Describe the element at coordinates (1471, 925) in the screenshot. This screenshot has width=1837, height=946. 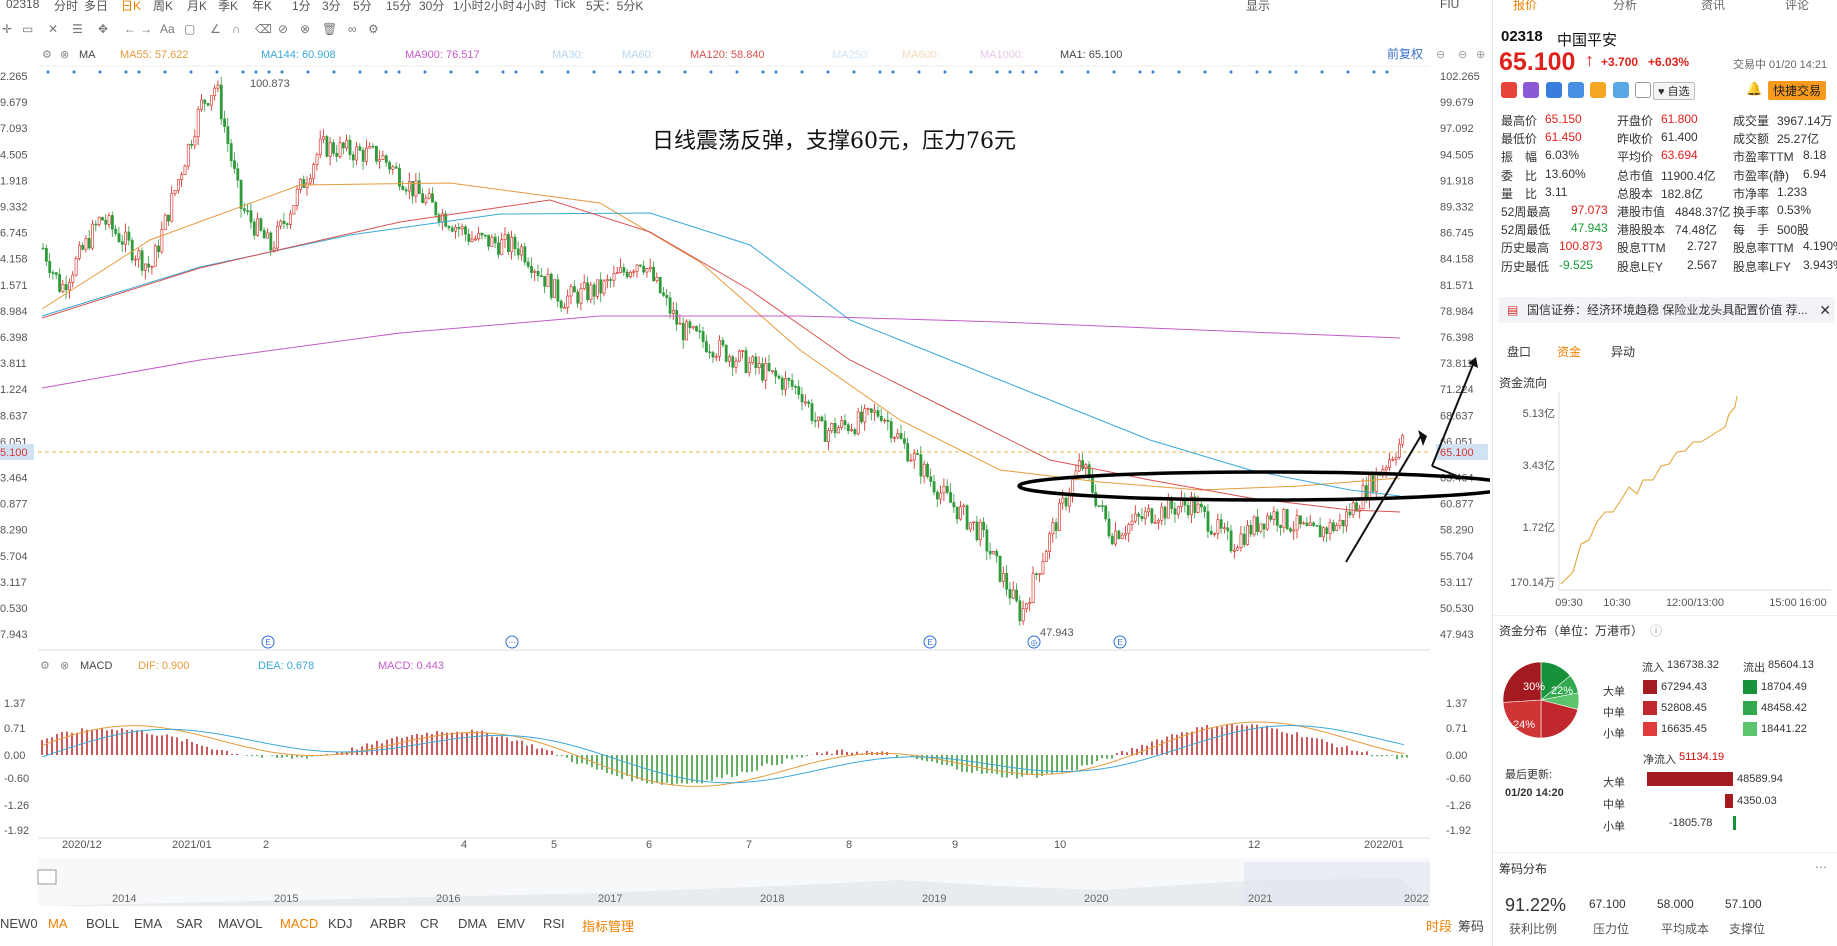
I see `chip-tab: 筹码` at that location.